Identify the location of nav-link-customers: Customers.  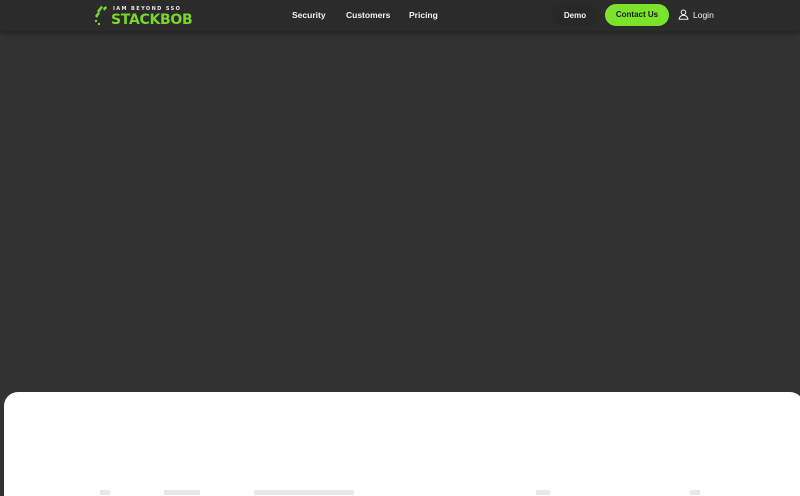
(368, 15).